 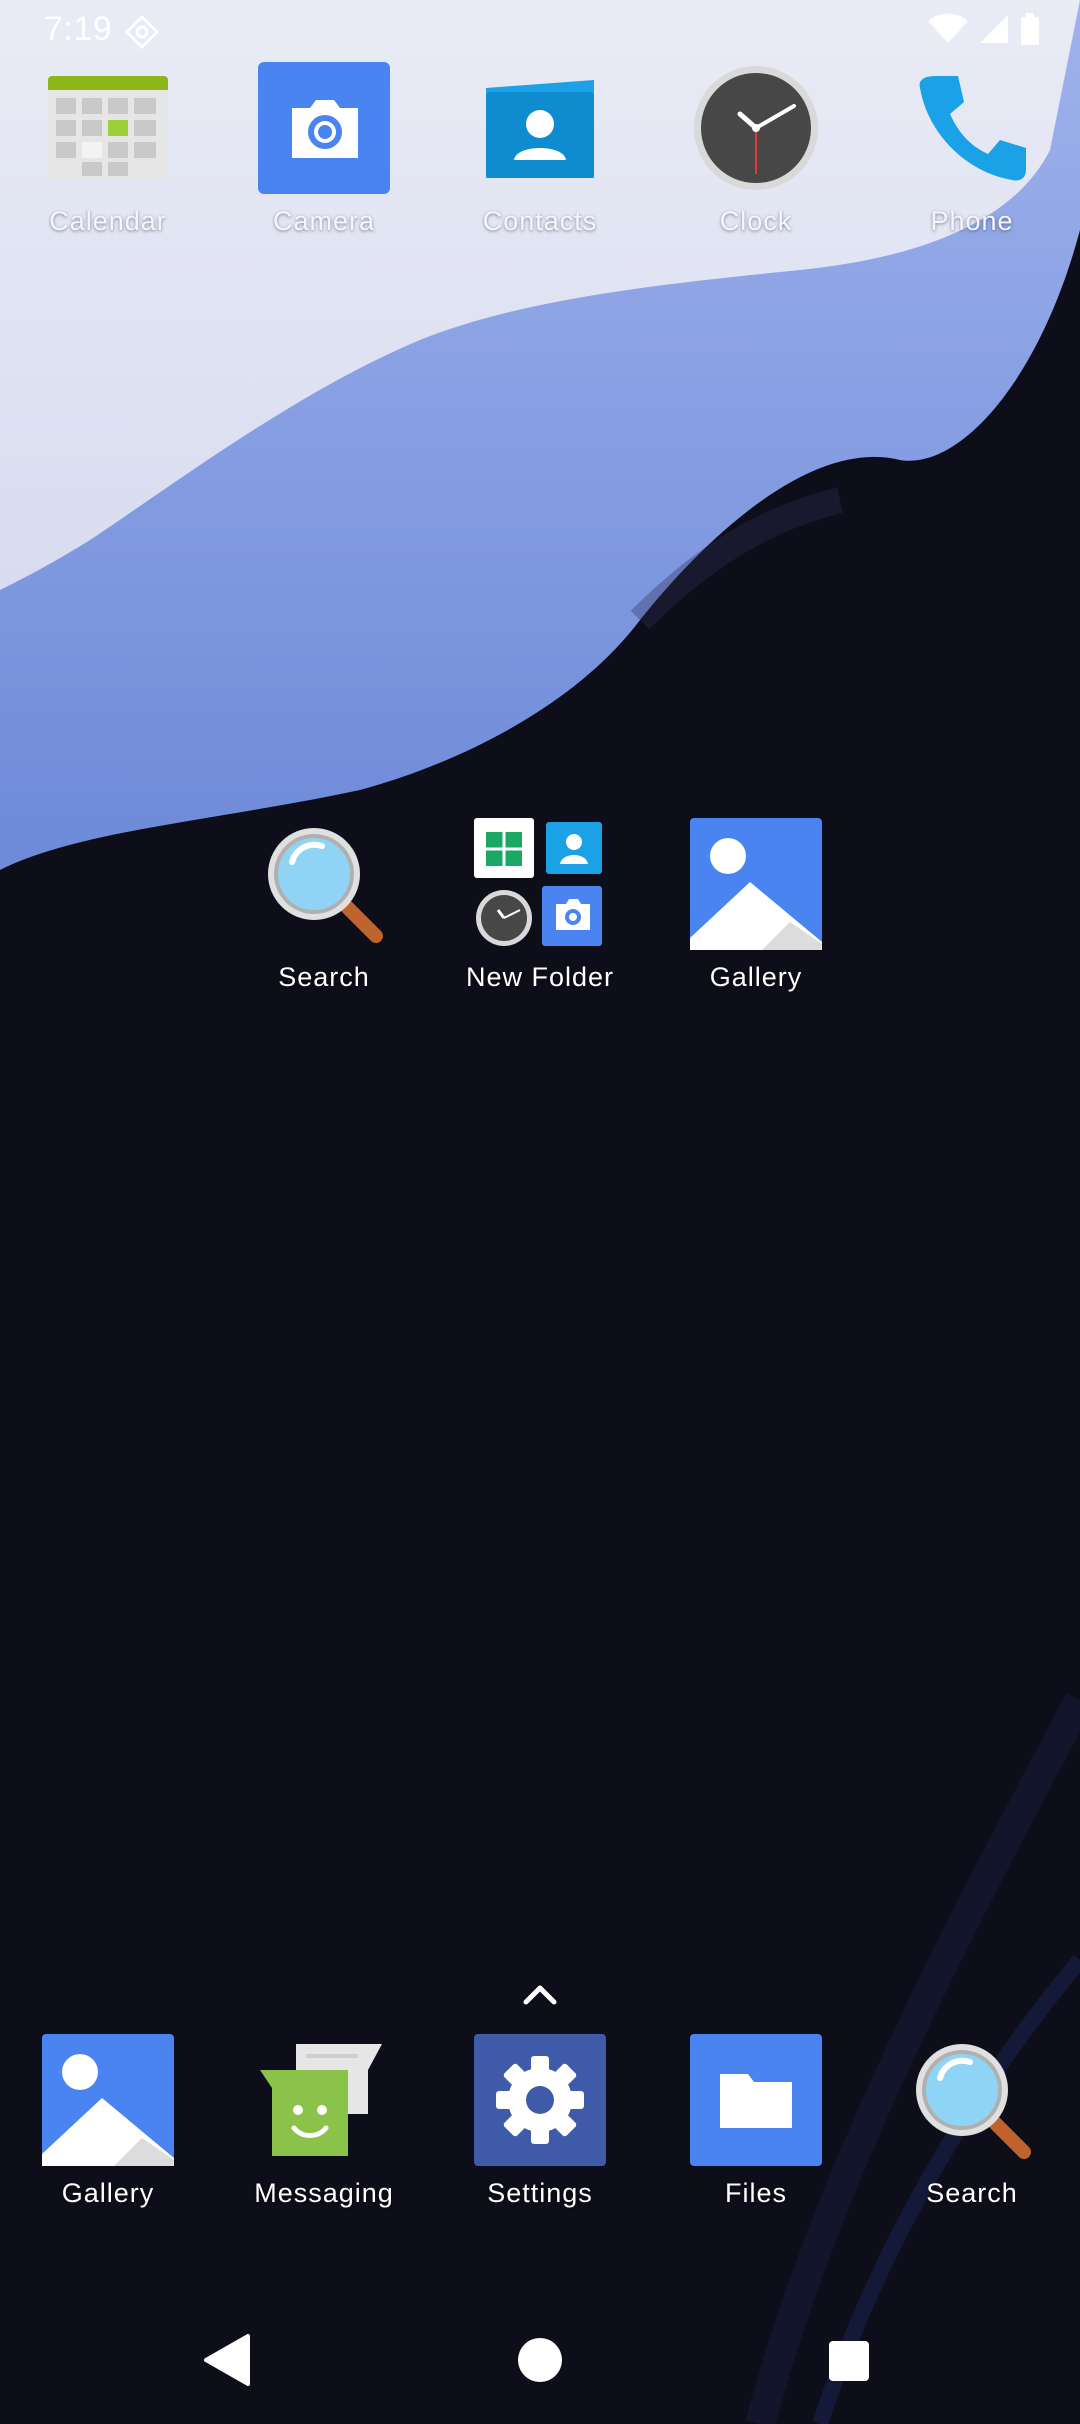 I want to click on recents-icon, so click(x=849, y=2363).